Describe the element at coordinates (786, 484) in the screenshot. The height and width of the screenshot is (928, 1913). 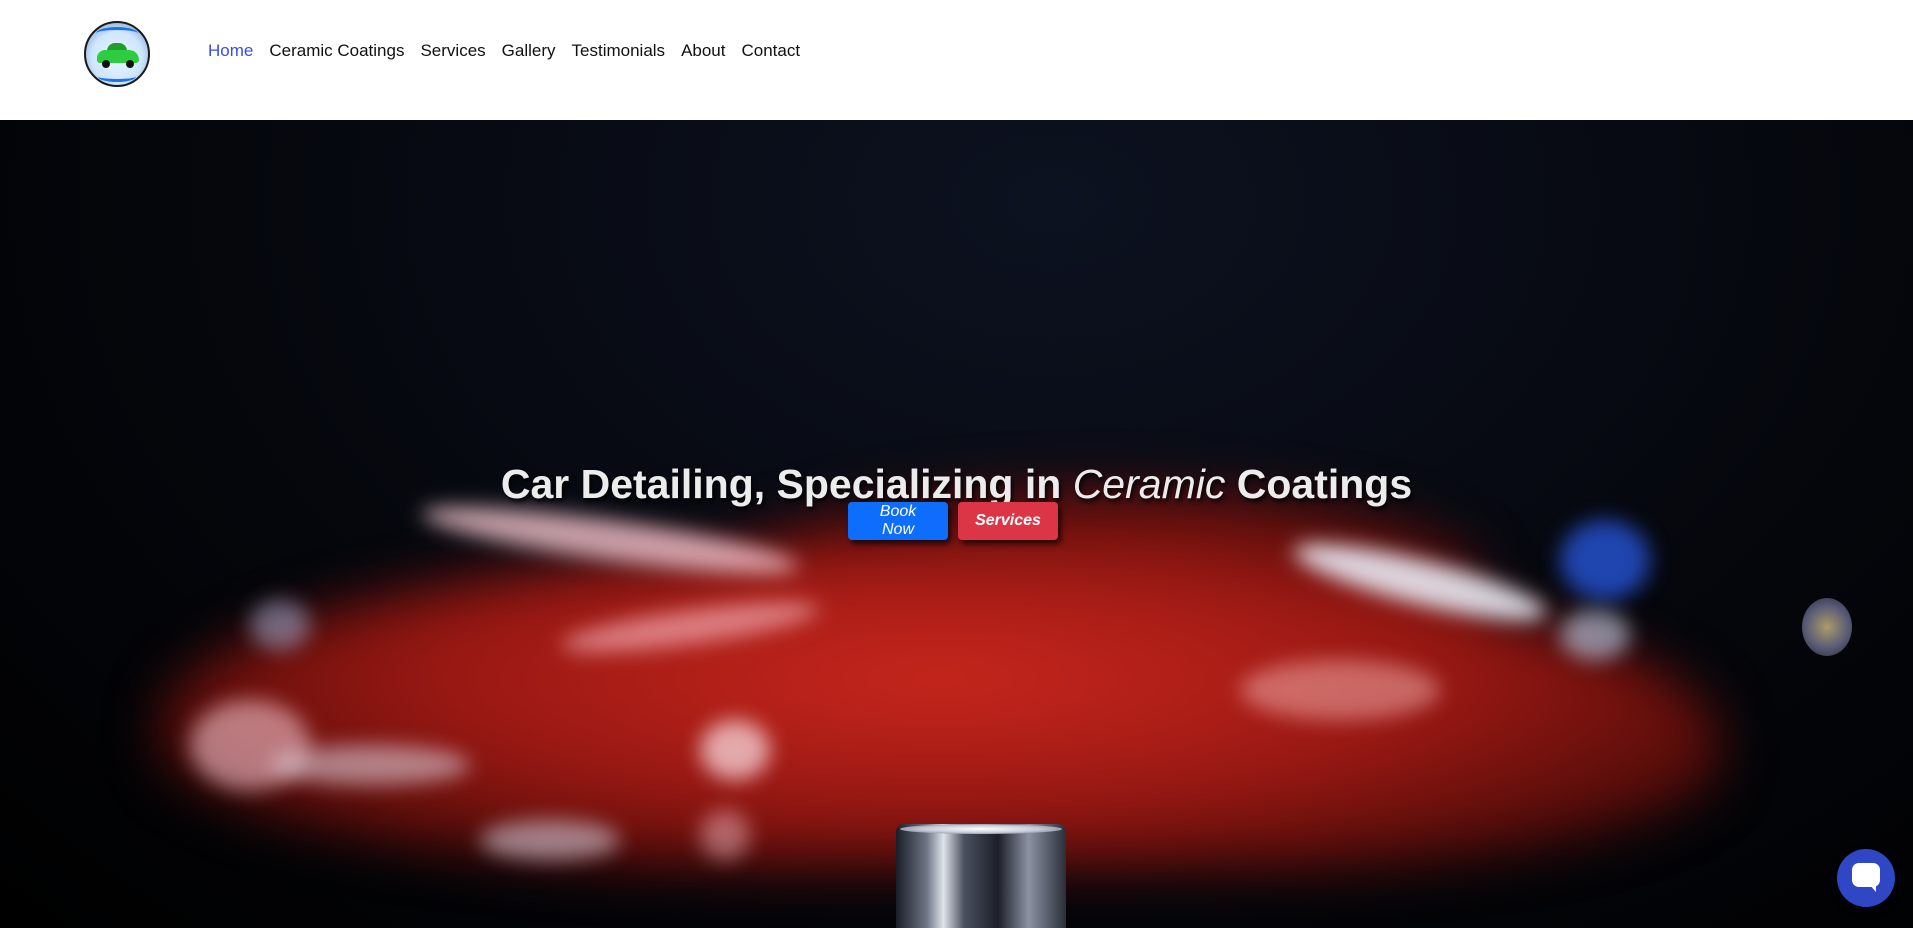
I see `headline-text: Car Detailing, Specializing in` at that location.